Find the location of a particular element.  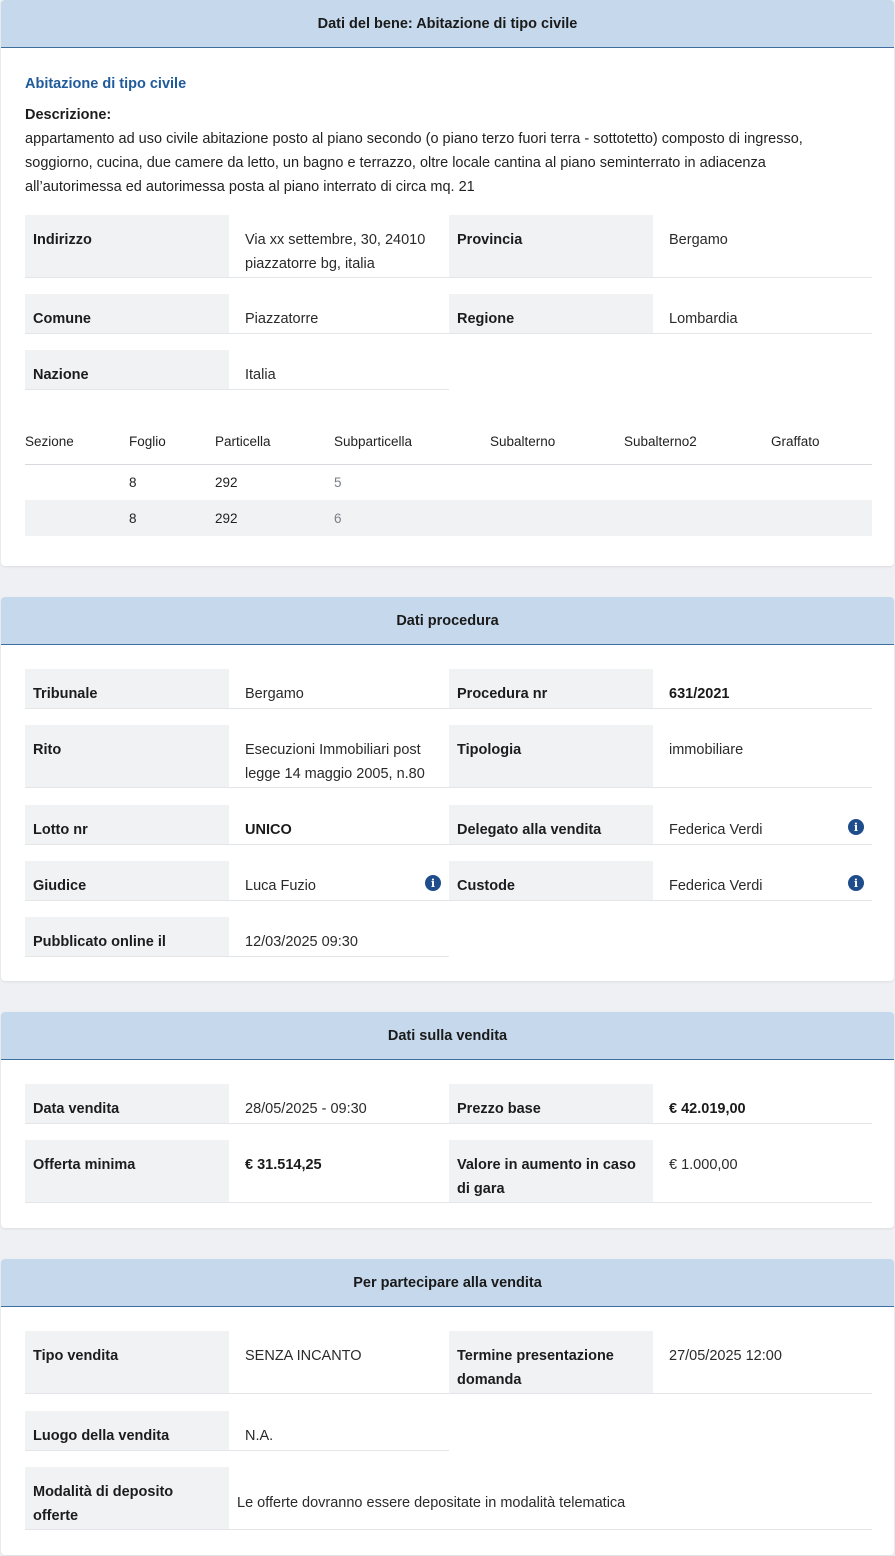

value-luogo: N.A. is located at coordinates (339, 1431).